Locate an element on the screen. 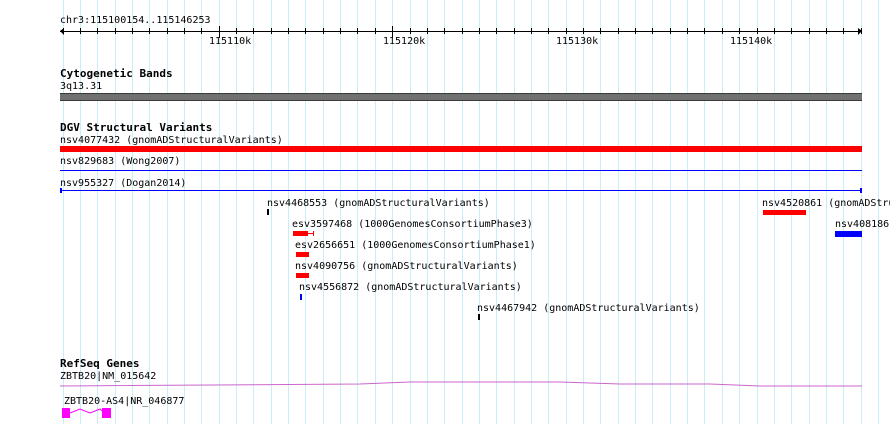 This screenshot has width=890, height=424. feature-label: nsv4556872 (gnomADStructuralVariants) is located at coordinates (410, 287).